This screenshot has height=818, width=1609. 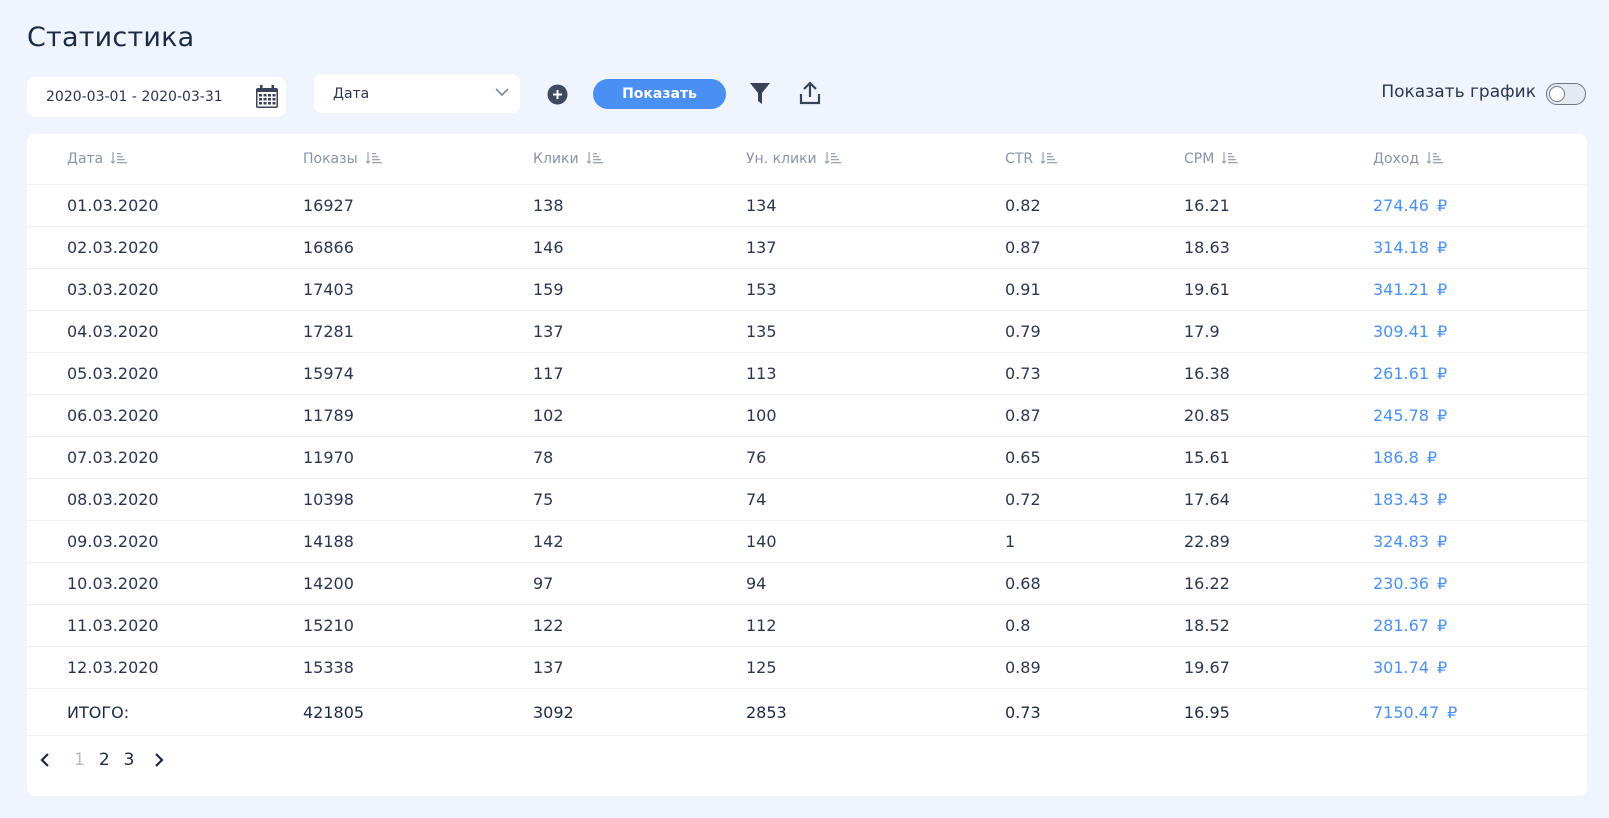 I want to click on table-row: 04.03.2020 17281 137 135 0.79 17.9 309.41 ₽, so click(x=807, y=331).